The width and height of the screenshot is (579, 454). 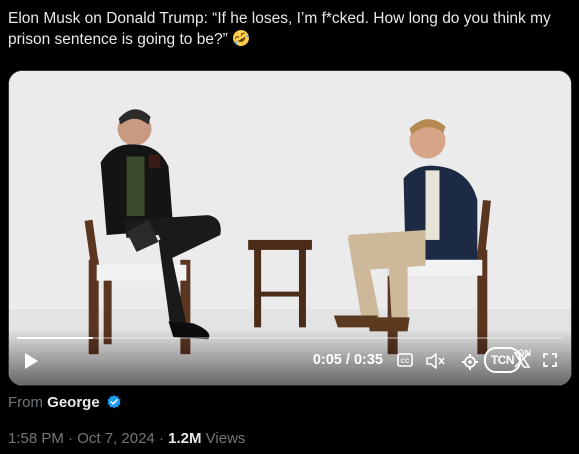 What do you see at coordinates (327, 360) in the screenshot?
I see `time-current: 0:05` at bounding box center [327, 360].